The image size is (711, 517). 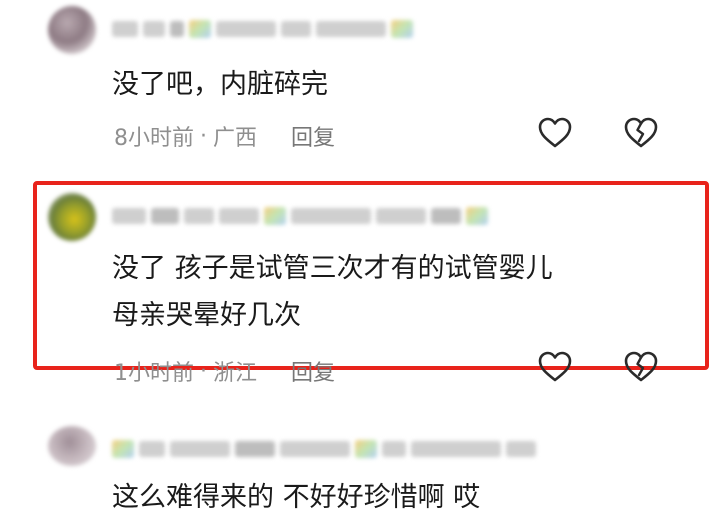 What do you see at coordinates (332, 268) in the screenshot?
I see `comment-text-line-1: 没了 孩子是试管三次才有的试管婴儿` at bounding box center [332, 268].